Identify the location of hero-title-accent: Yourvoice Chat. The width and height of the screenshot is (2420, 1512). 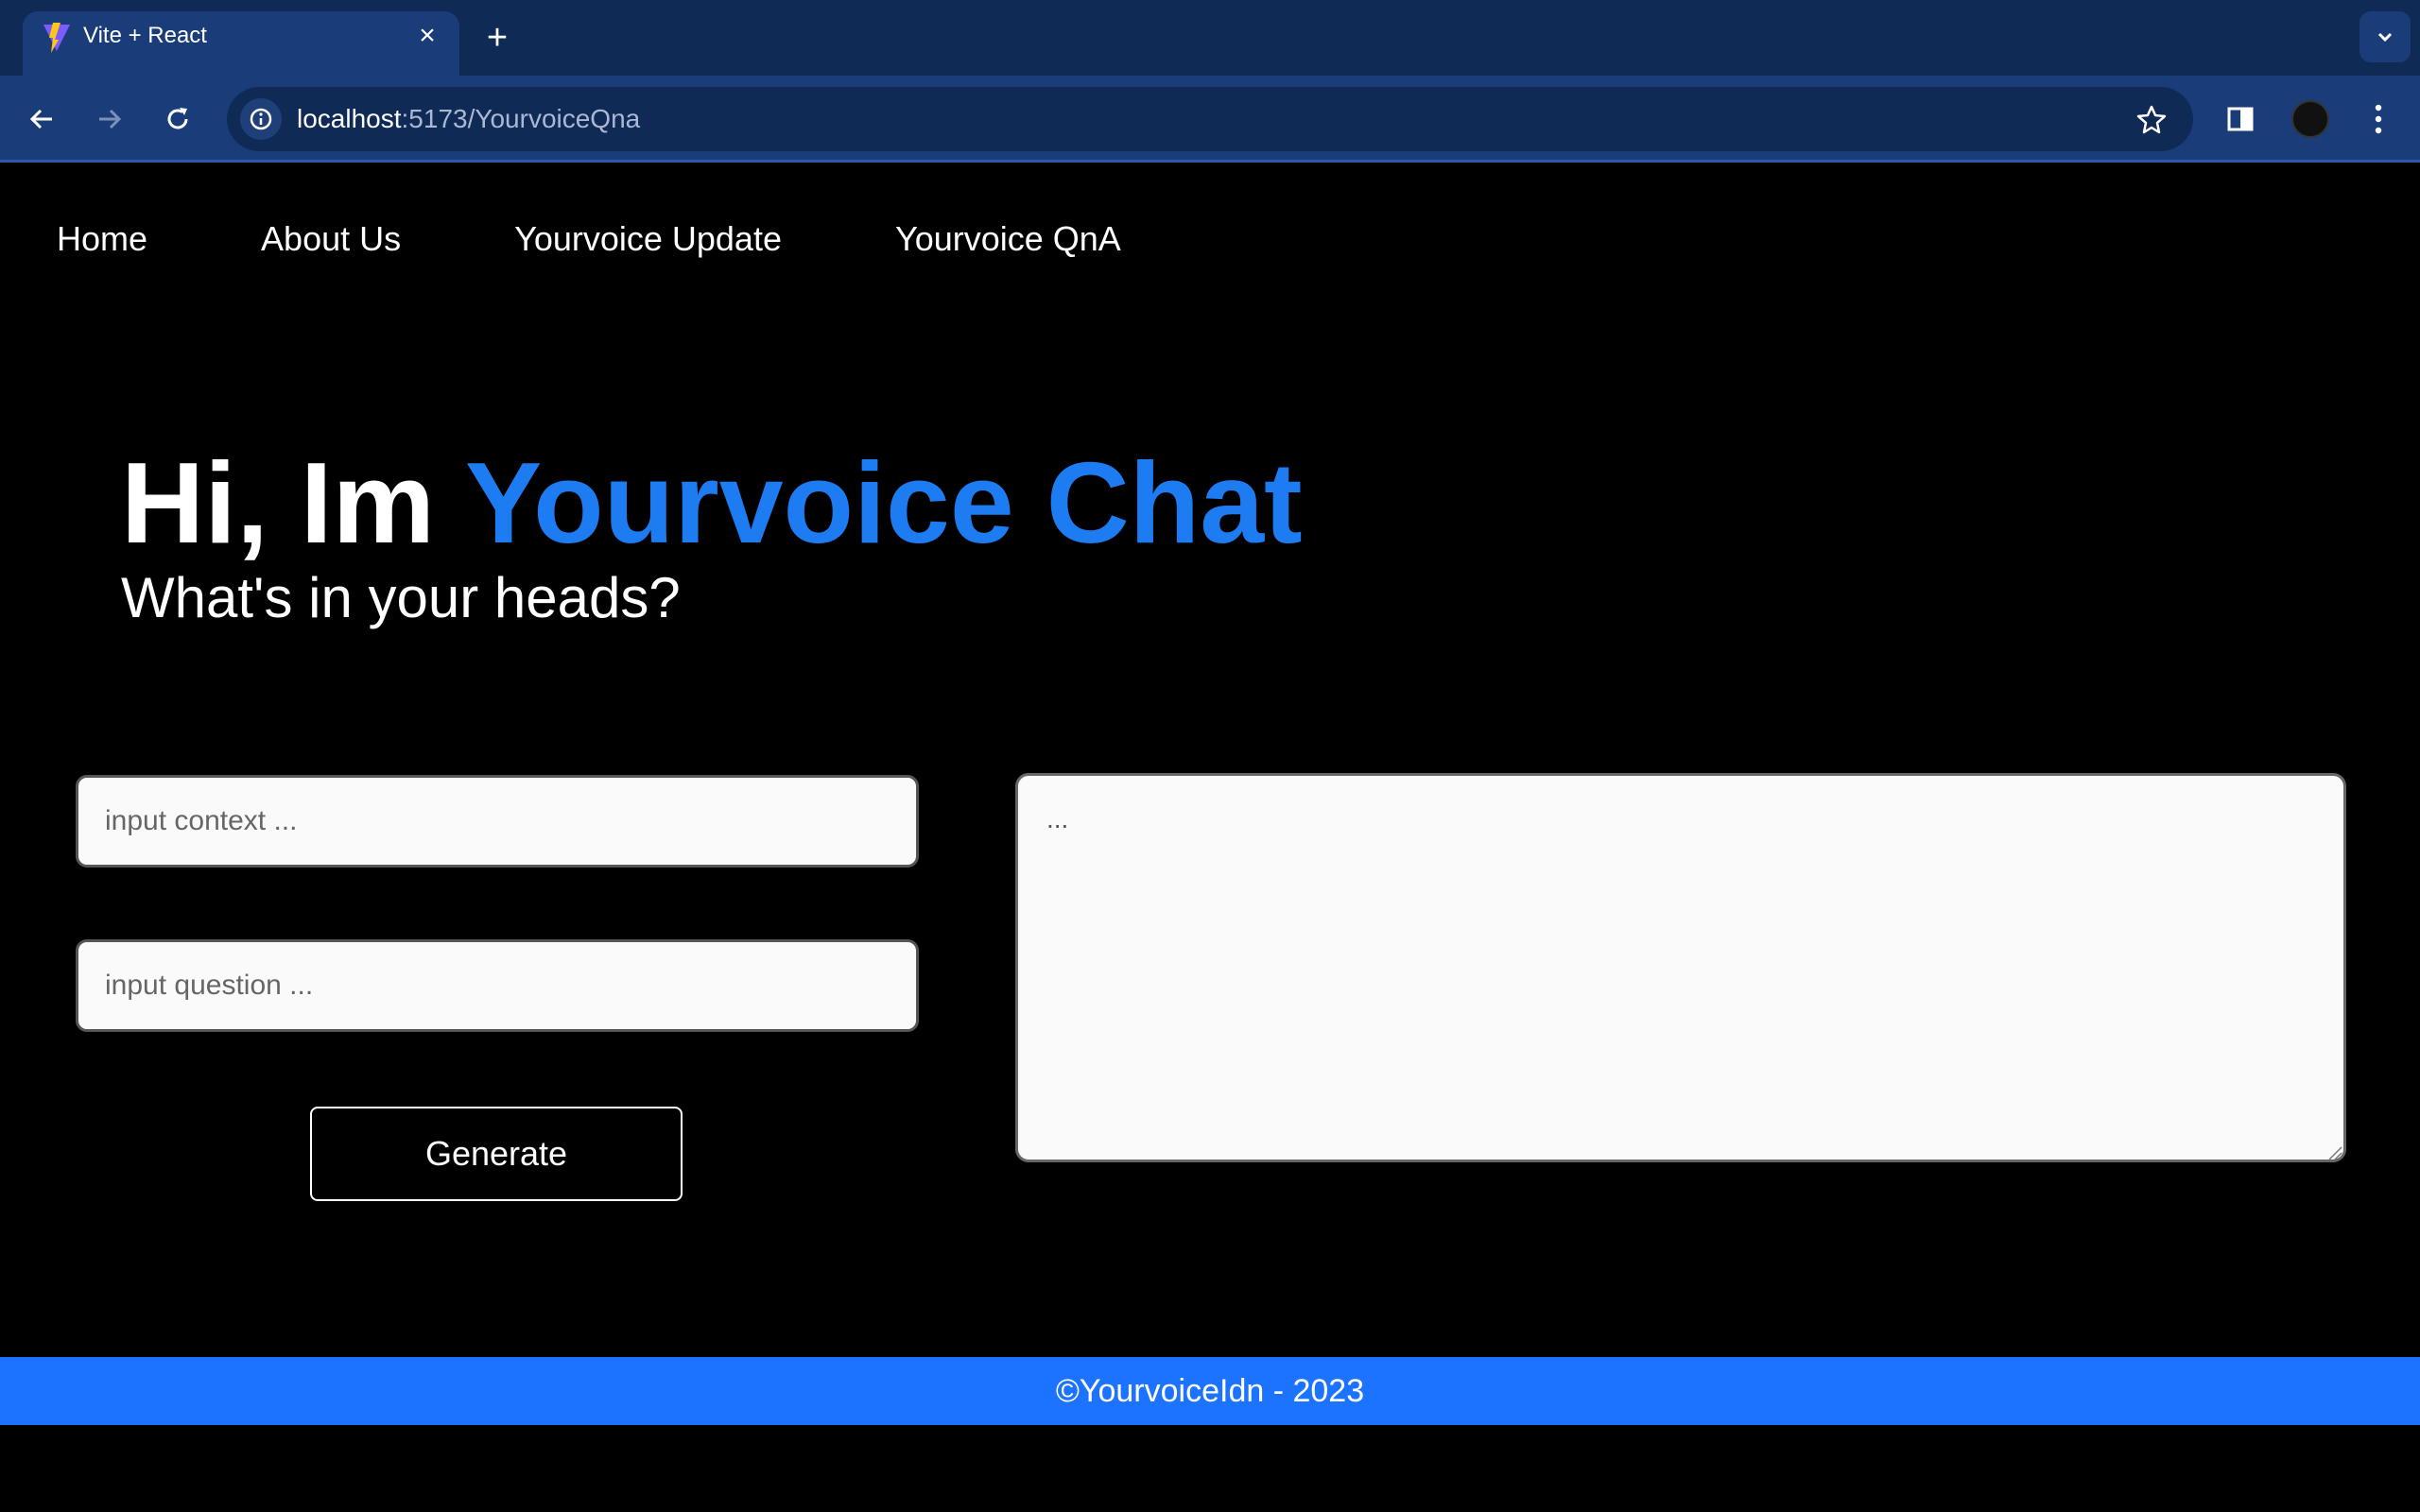
(883, 502).